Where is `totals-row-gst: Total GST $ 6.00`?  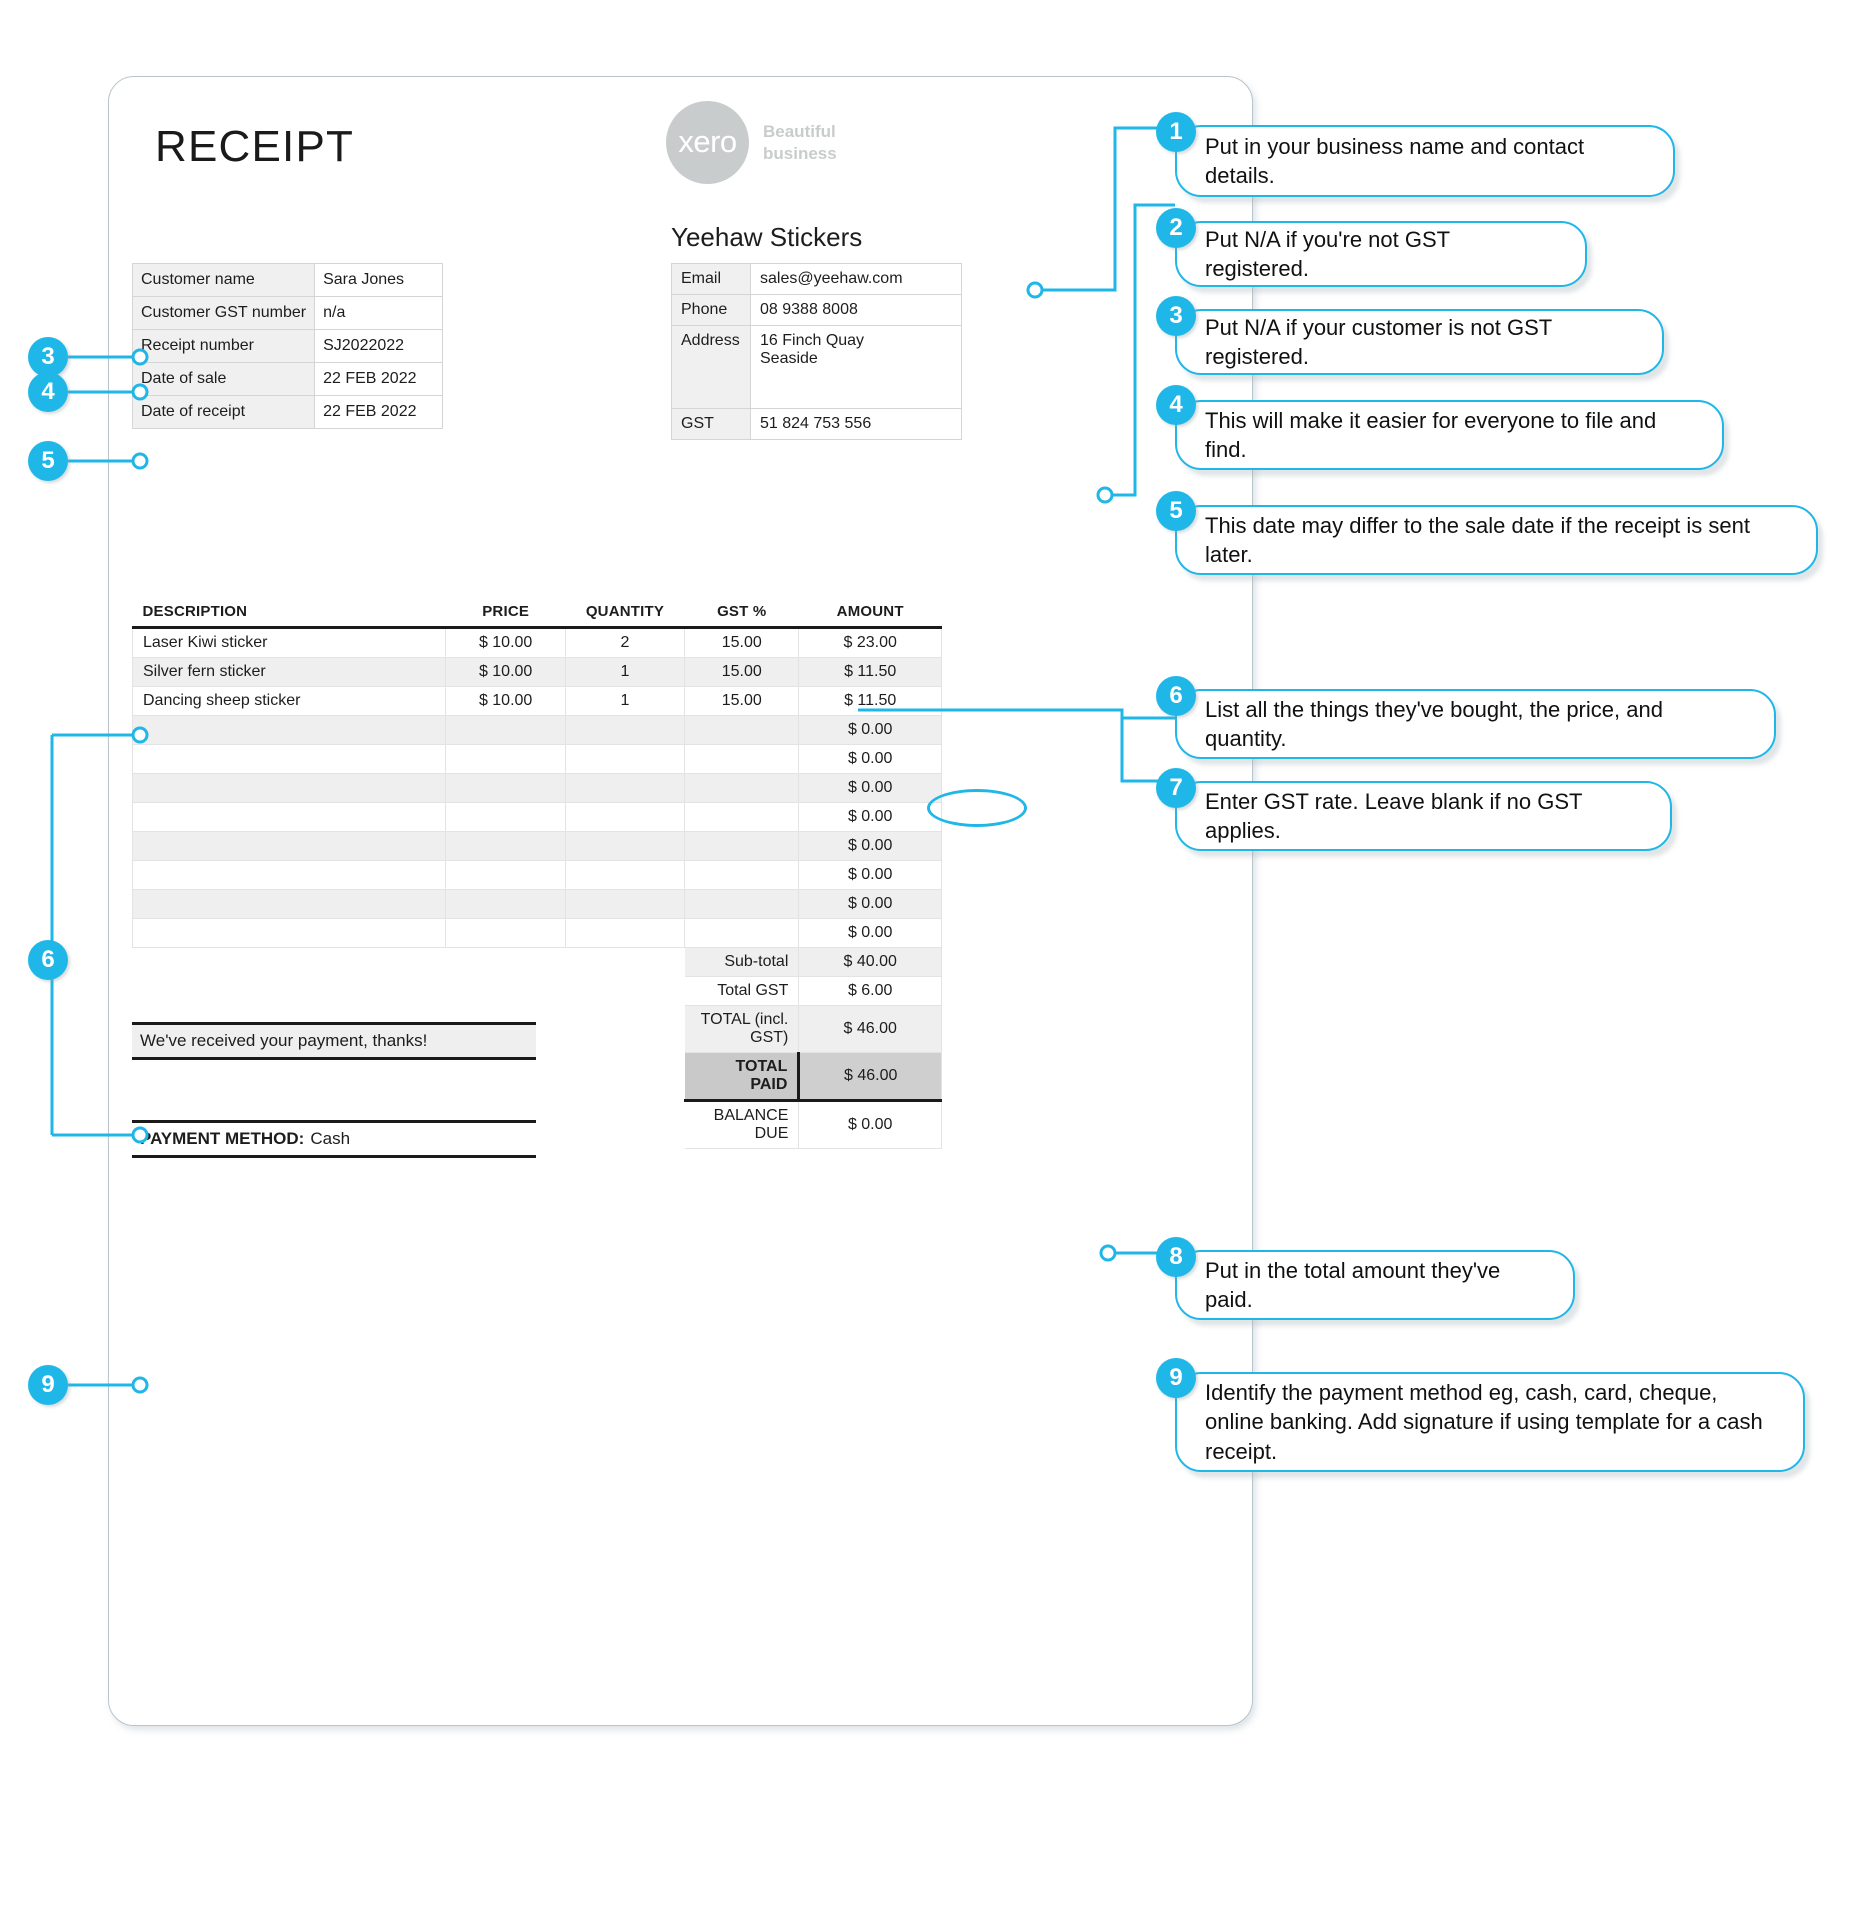
totals-row-gst: Total GST $ 6.00 is located at coordinates (537, 991).